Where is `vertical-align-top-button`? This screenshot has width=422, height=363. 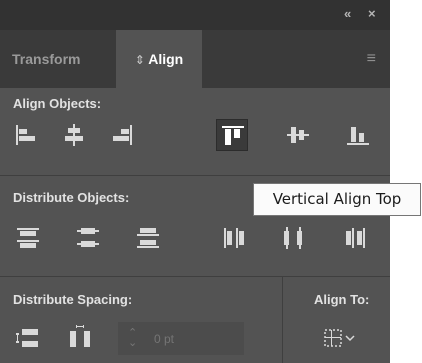
vertical-align-top-button is located at coordinates (232, 135).